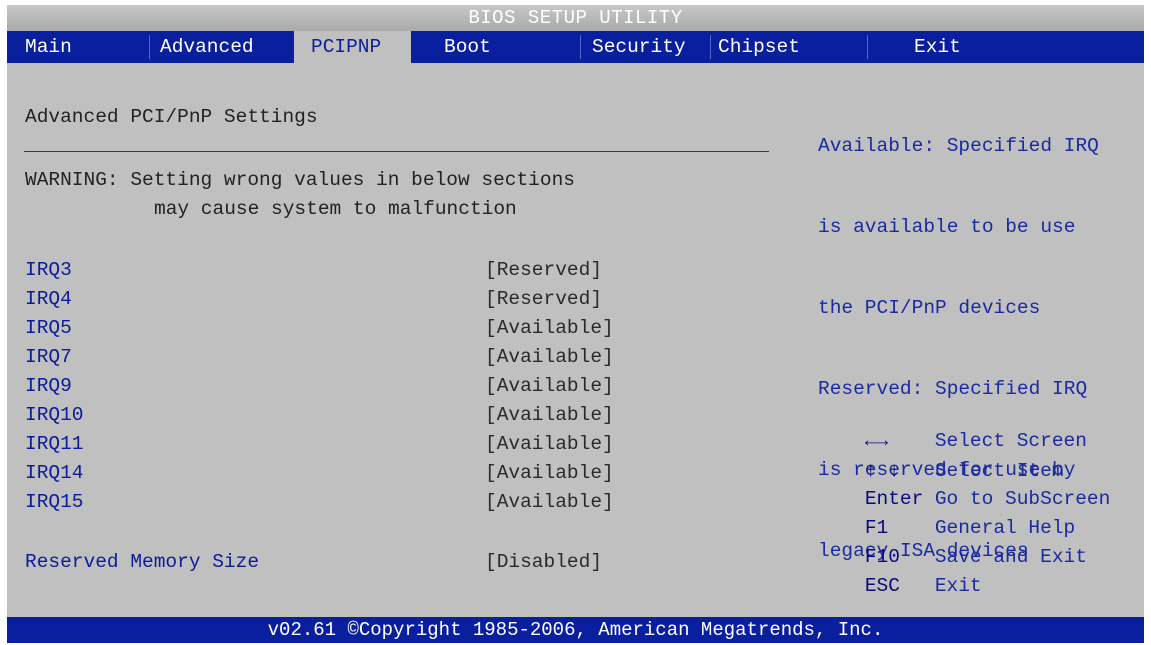 The height and width of the screenshot is (645, 1151). What do you see at coordinates (543, 562) in the screenshot?
I see `setting-value-reserved-memory-size: [Disabled]` at bounding box center [543, 562].